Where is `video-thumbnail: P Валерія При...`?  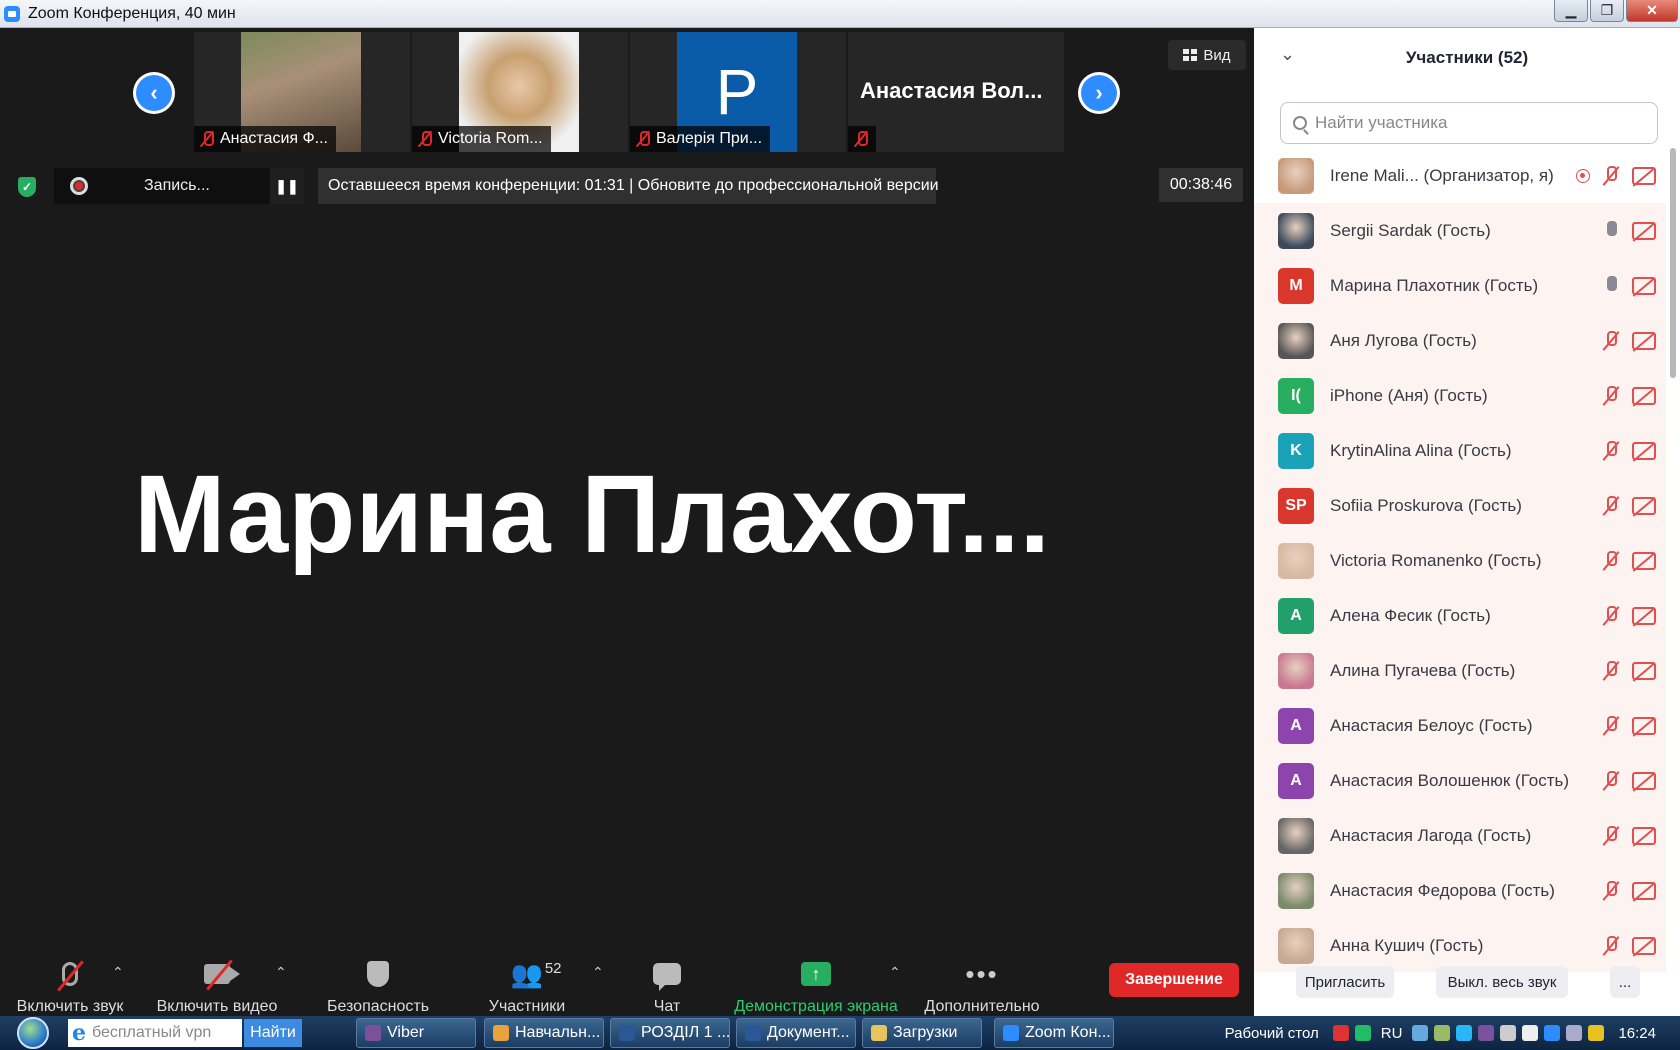 video-thumbnail: P Валерія При... is located at coordinates (738, 92).